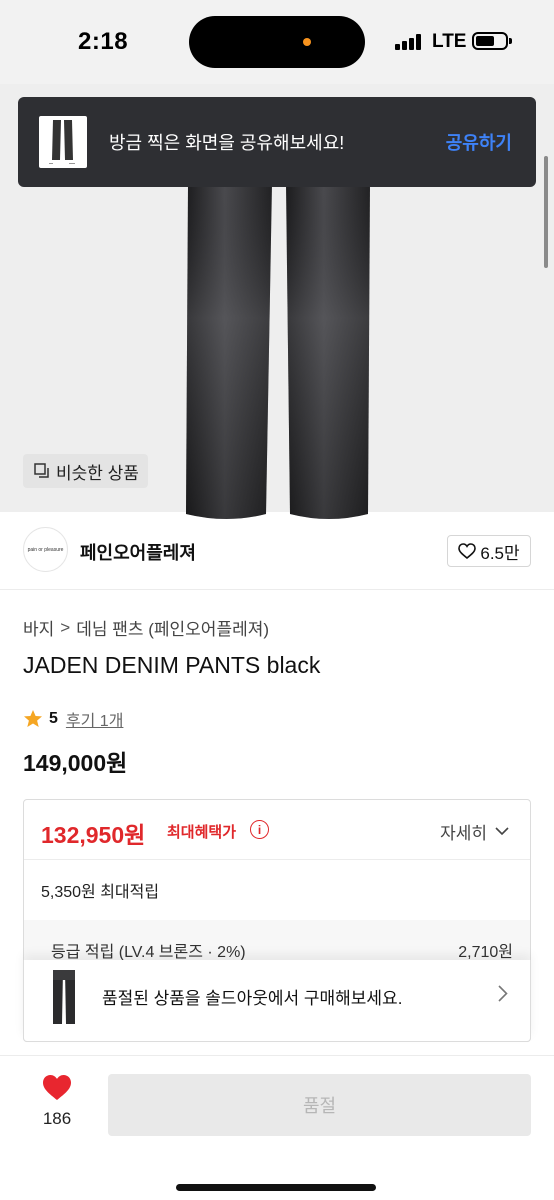  What do you see at coordinates (93, 835) in the screenshot?
I see `max-benefit-price: 132,950원` at bounding box center [93, 835].